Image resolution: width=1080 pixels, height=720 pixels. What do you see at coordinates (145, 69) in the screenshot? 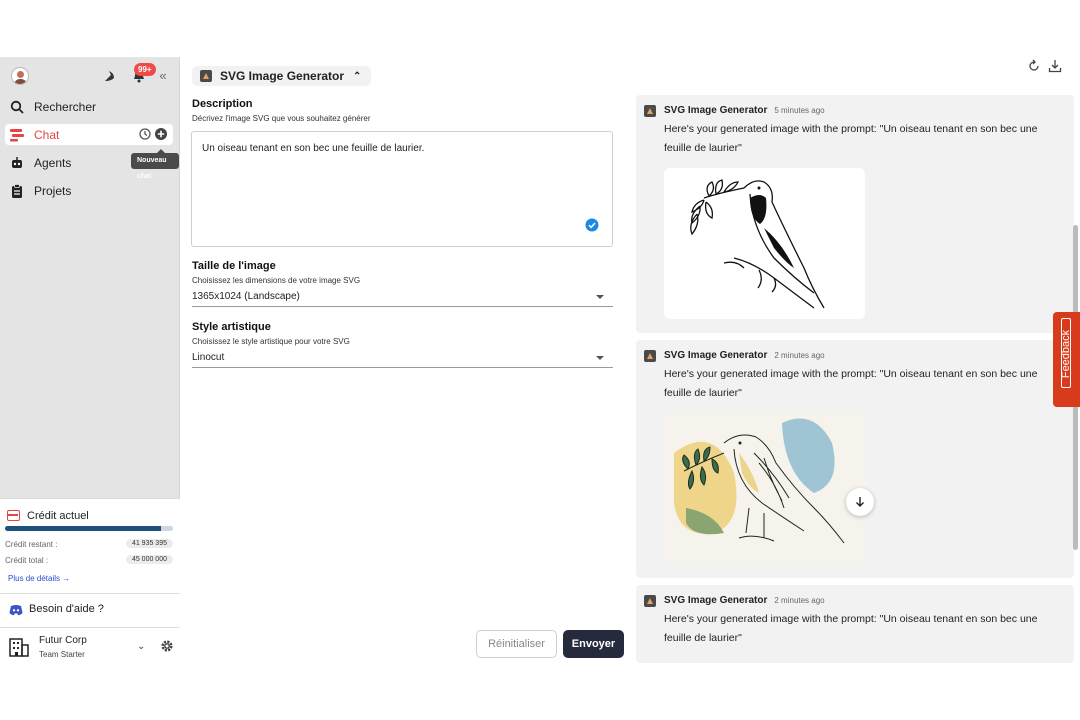
I see `notification-badge: 99+` at bounding box center [145, 69].